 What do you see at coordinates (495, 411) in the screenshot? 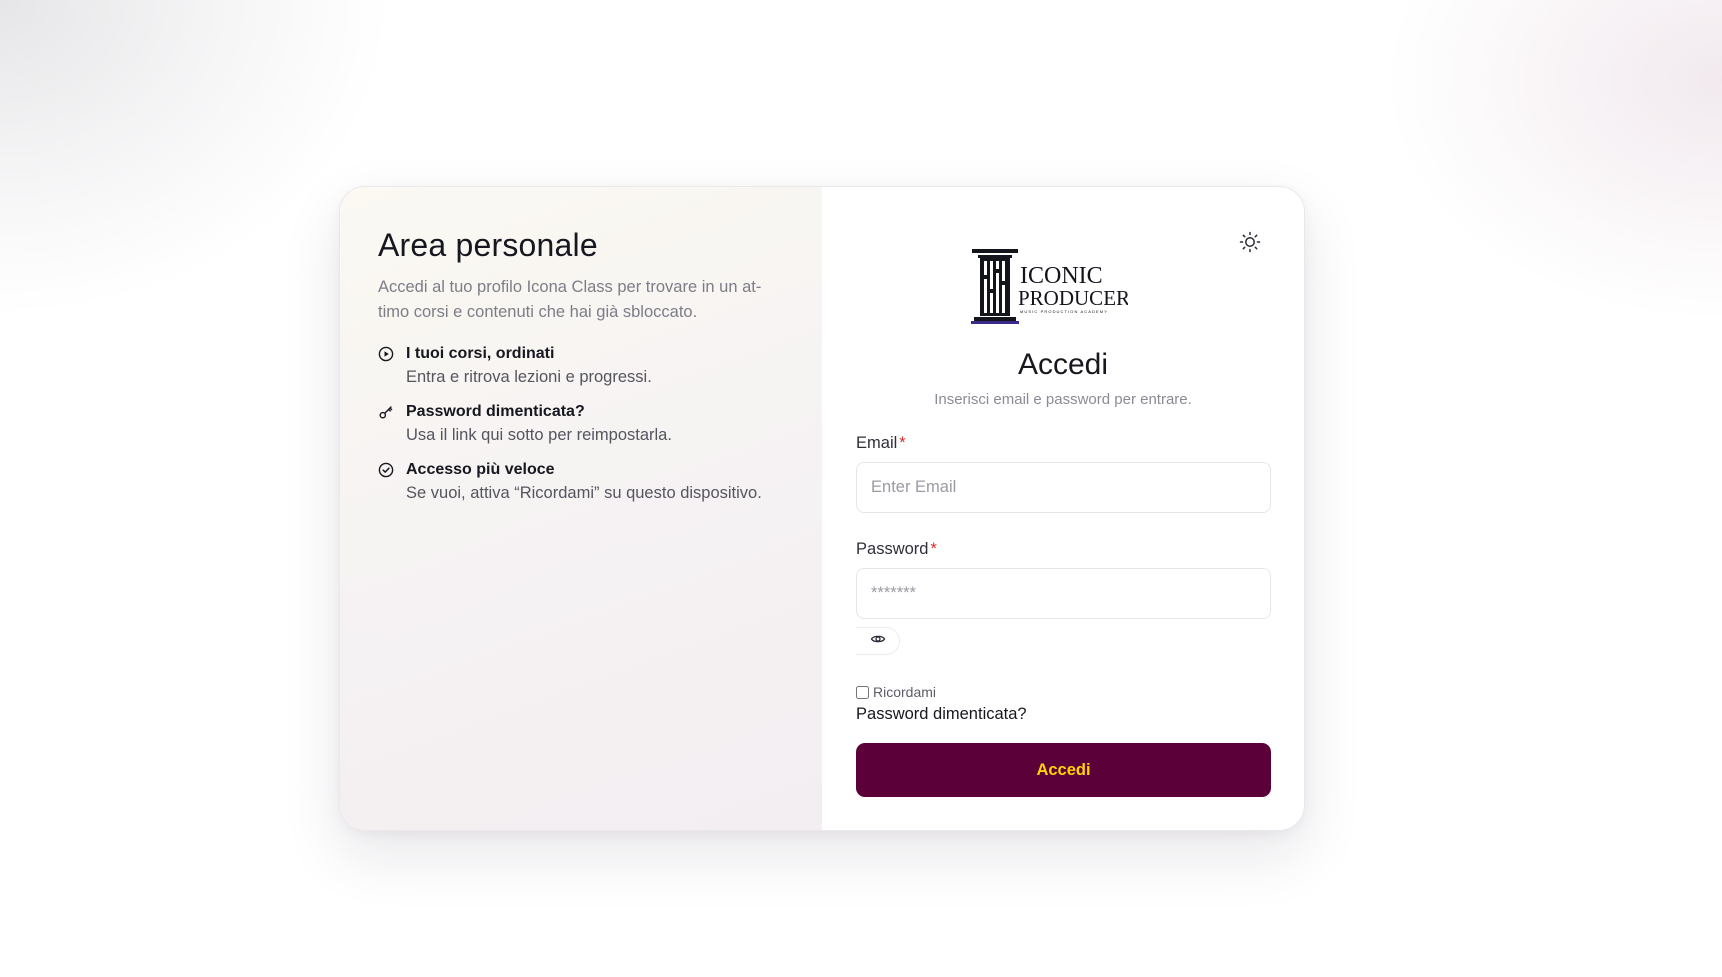
I see `feature-title: Password dimenticata?` at bounding box center [495, 411].